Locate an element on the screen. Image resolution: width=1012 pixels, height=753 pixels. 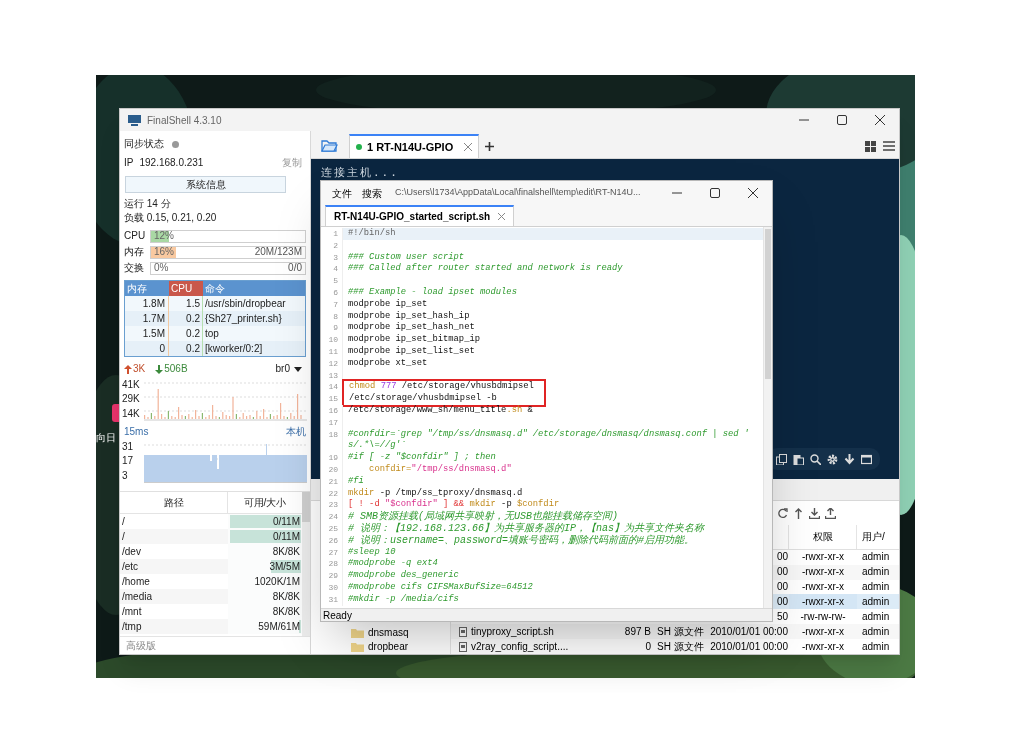
line-number: 28 is located at coordinates (332, 564).